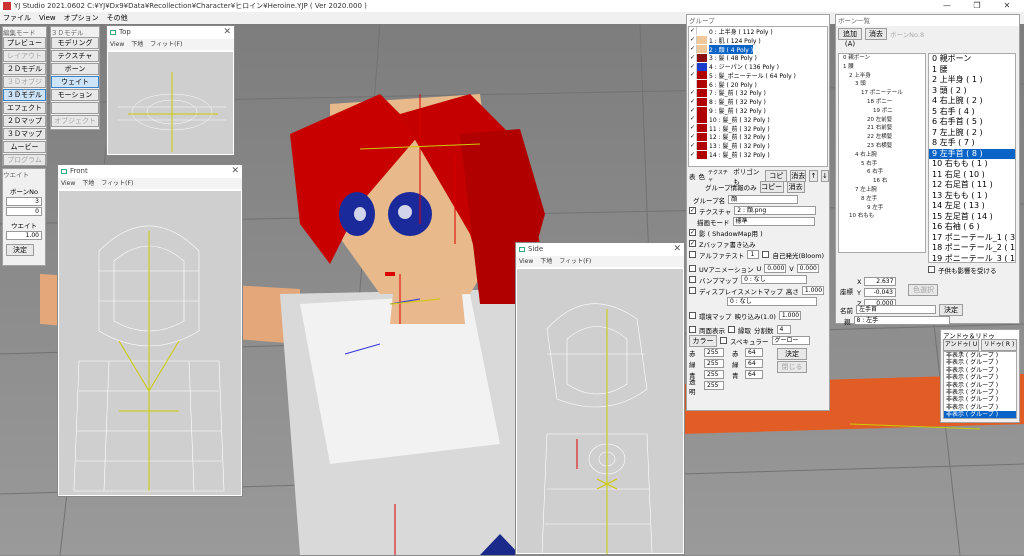 The width and height of the screenshot is (1024, 556). What do you see at coordinates (882, 58) in the screenshot?
I see `bone-tree-node: 0 親ボーン` at bounding box center [882, 58].